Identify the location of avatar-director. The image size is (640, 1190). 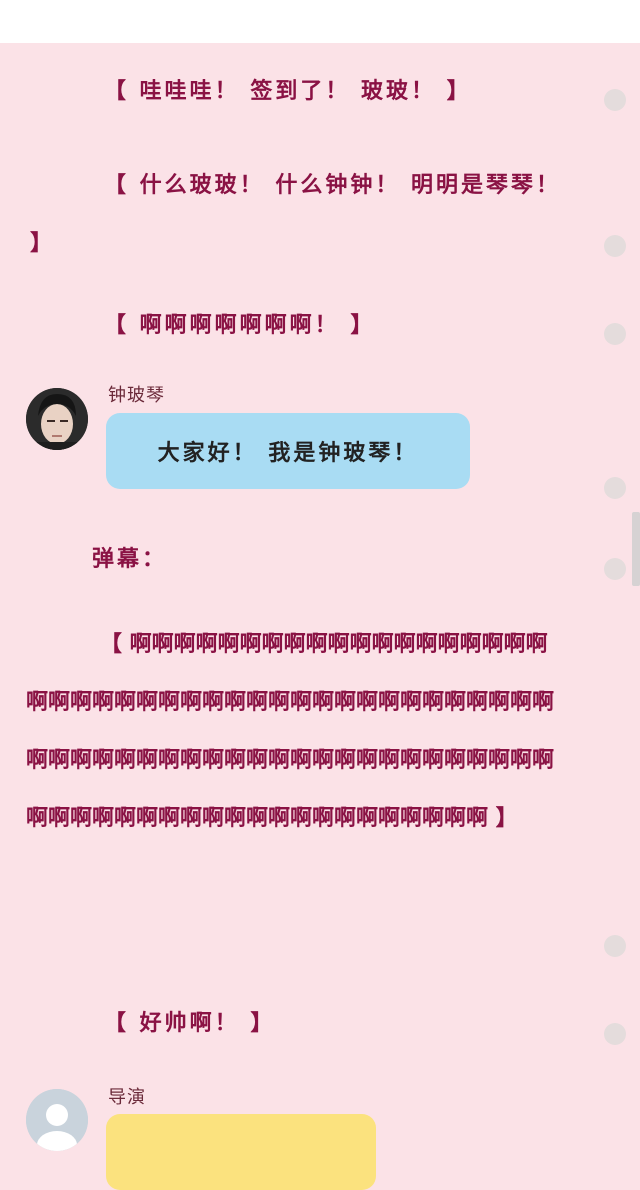
(57, 1120).